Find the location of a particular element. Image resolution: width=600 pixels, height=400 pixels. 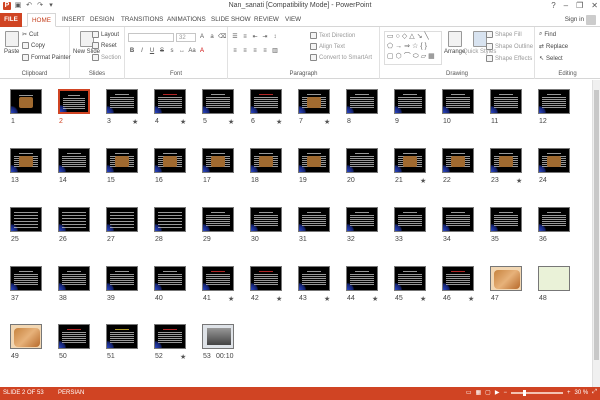

select-button: ↖ Select is located at coordinates (551, 59).